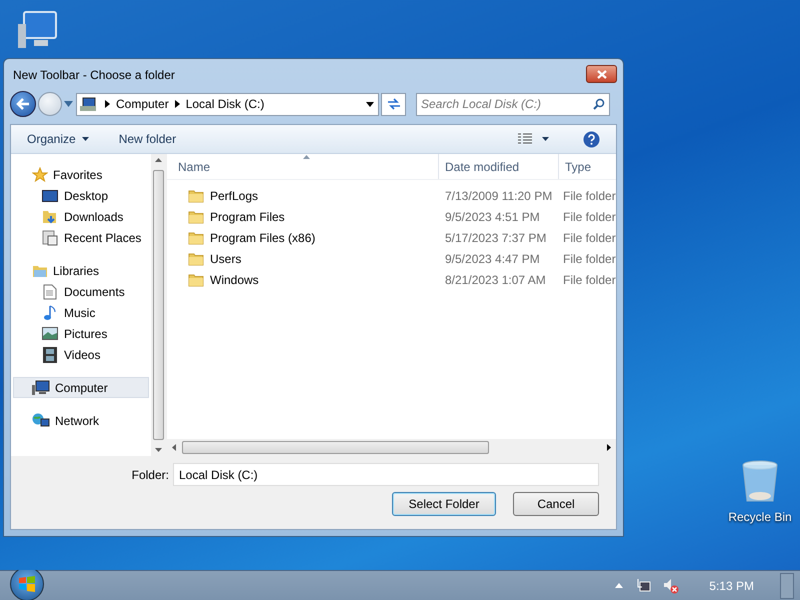  What do you see at coordinates (94, 75) in the screenshot?
I see `window-title: New Toolbar - Choose a folder` at bounding box center [94, 75].